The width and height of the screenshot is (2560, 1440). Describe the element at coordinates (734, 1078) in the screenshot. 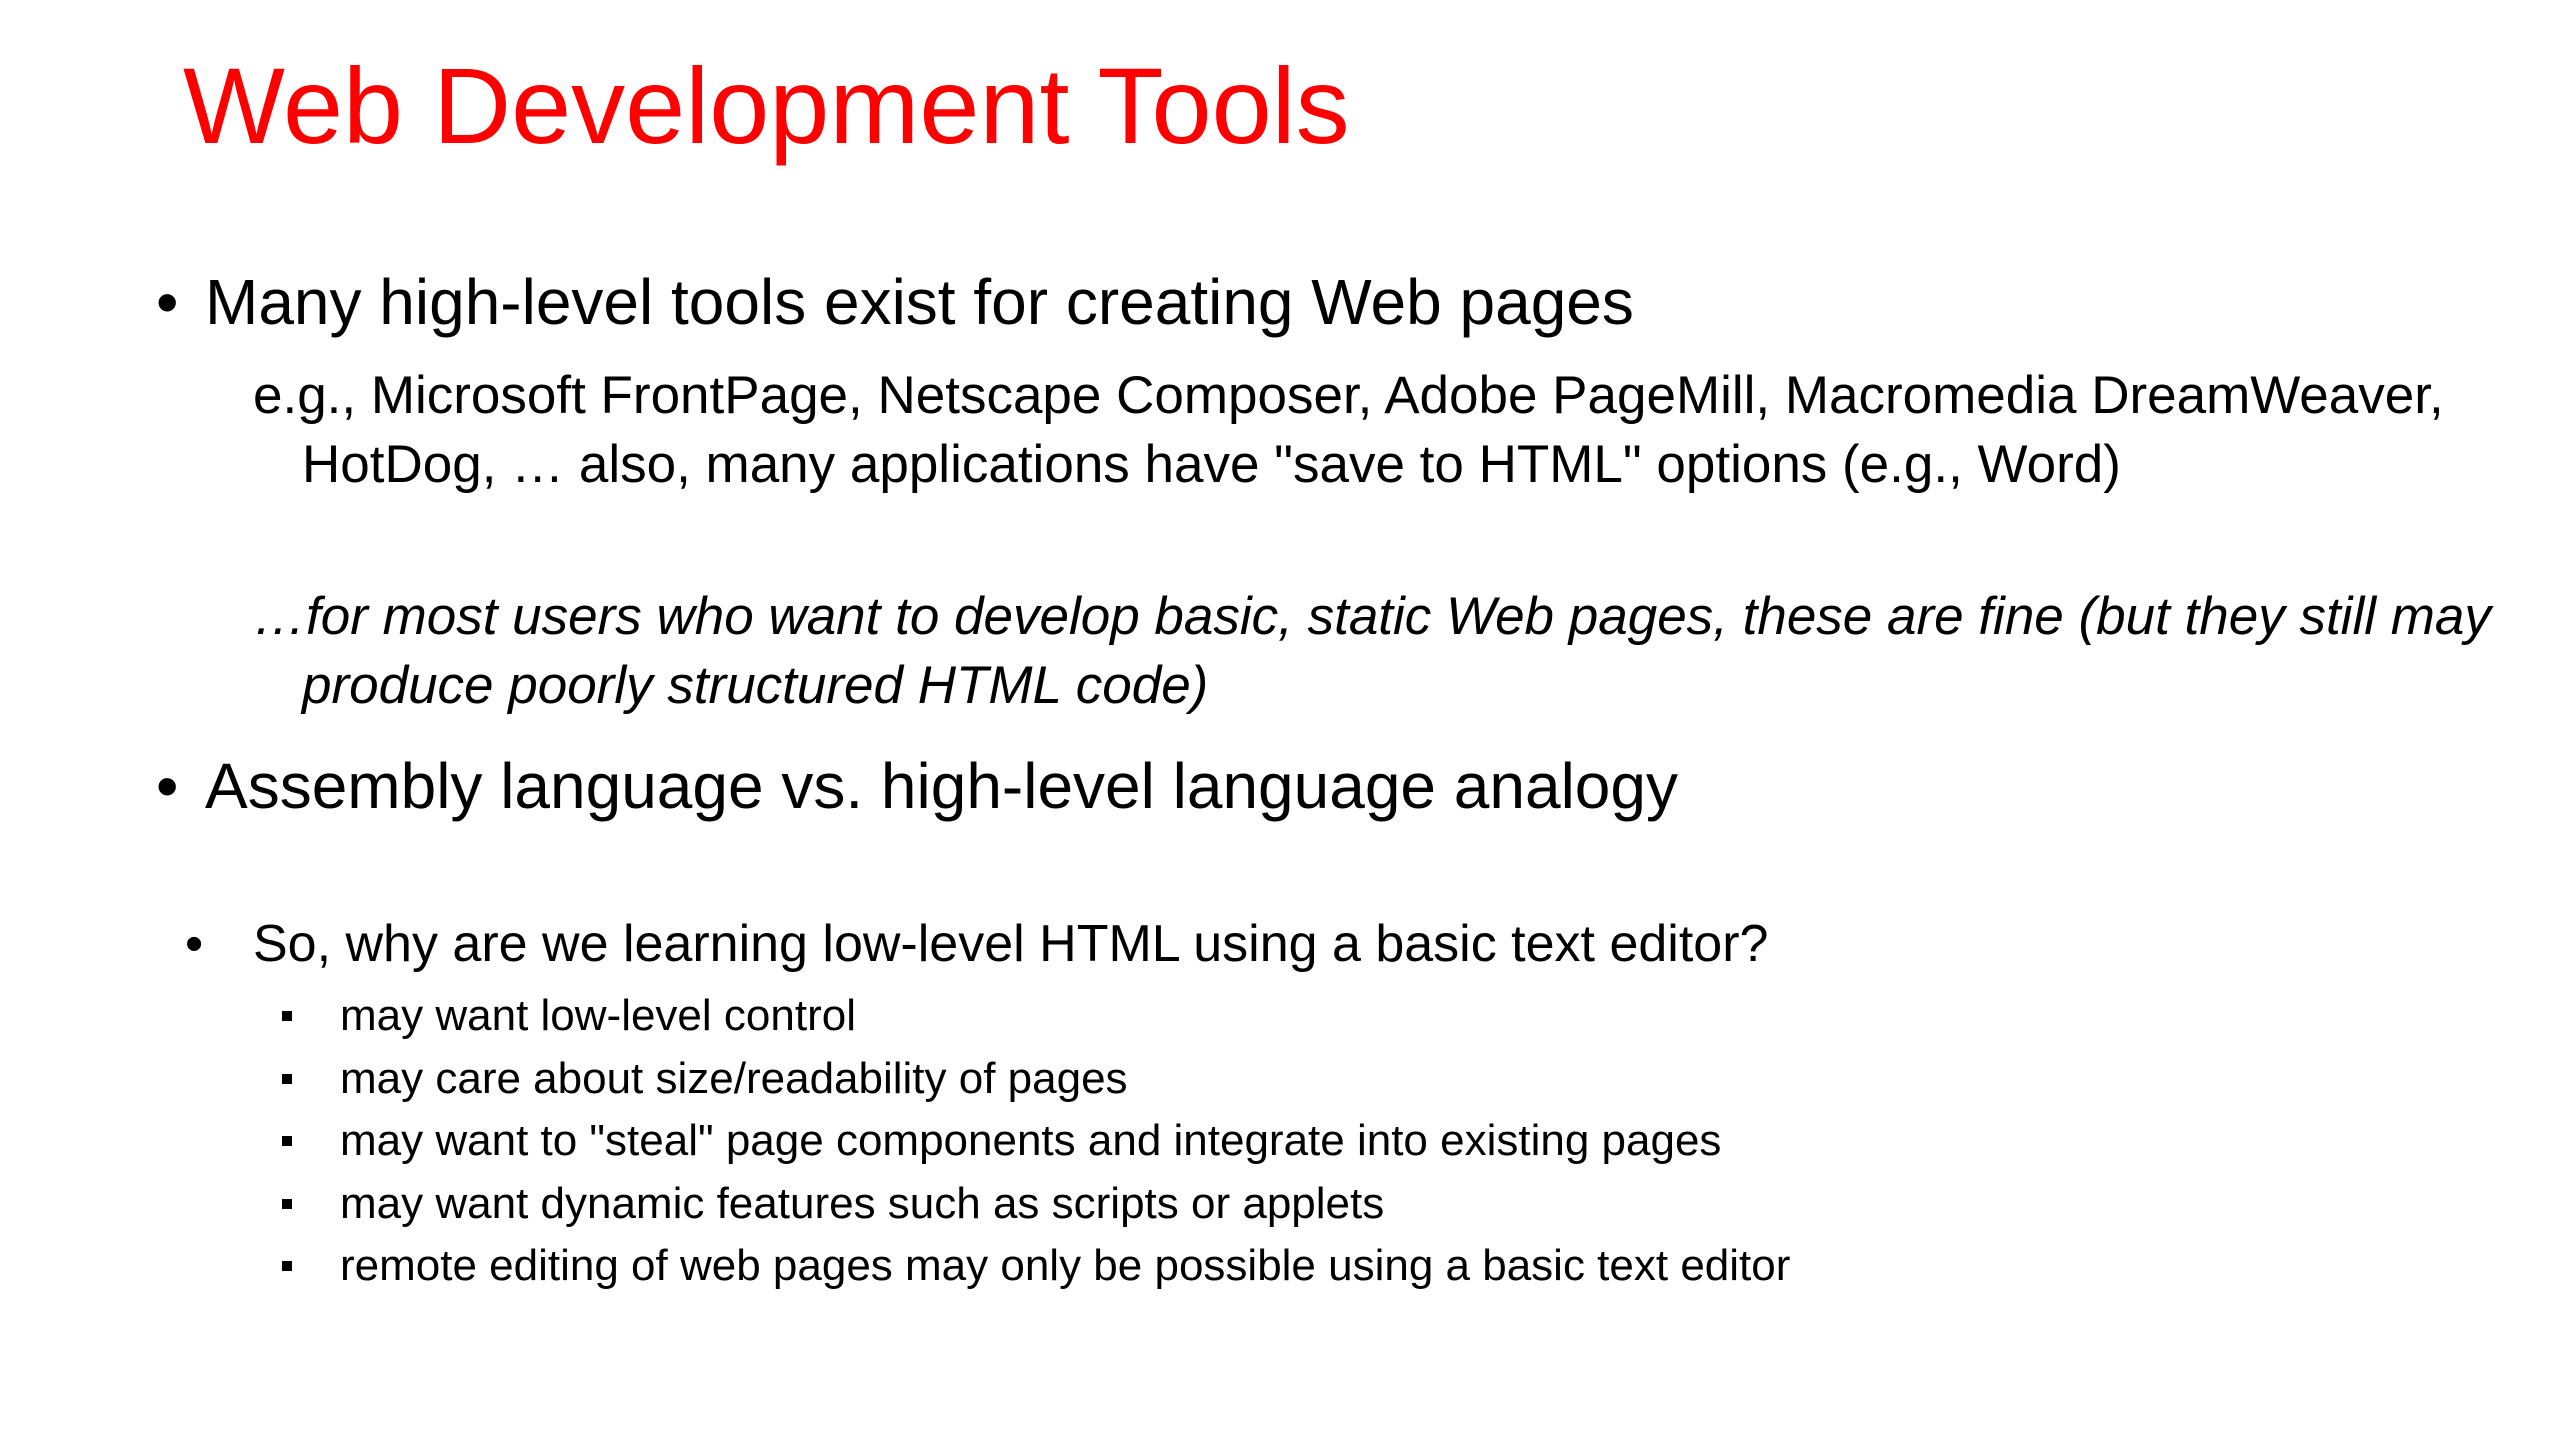

I see `list-item-text: may care about size/readability of pages` at that location.